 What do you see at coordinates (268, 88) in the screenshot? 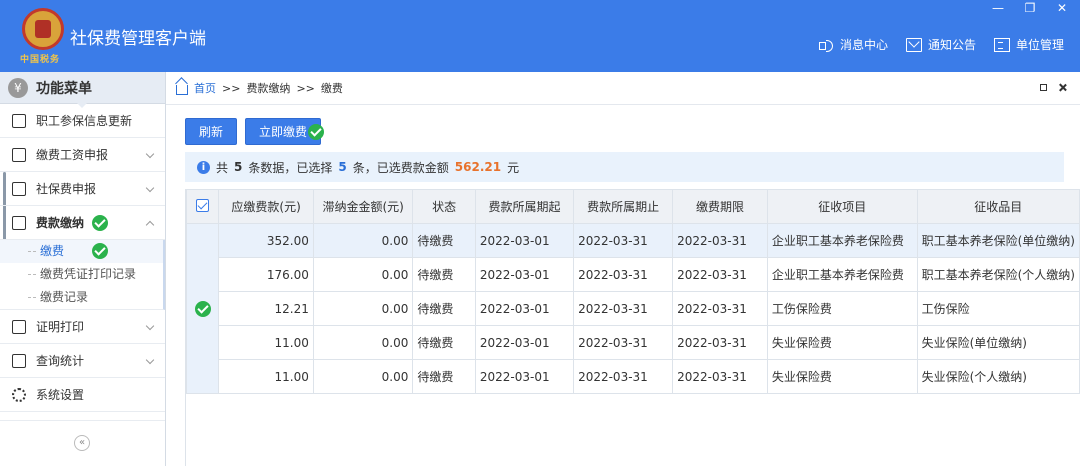
I see `breadcrumb-level1: 费款缴纳` at bounding box center [268, 88].